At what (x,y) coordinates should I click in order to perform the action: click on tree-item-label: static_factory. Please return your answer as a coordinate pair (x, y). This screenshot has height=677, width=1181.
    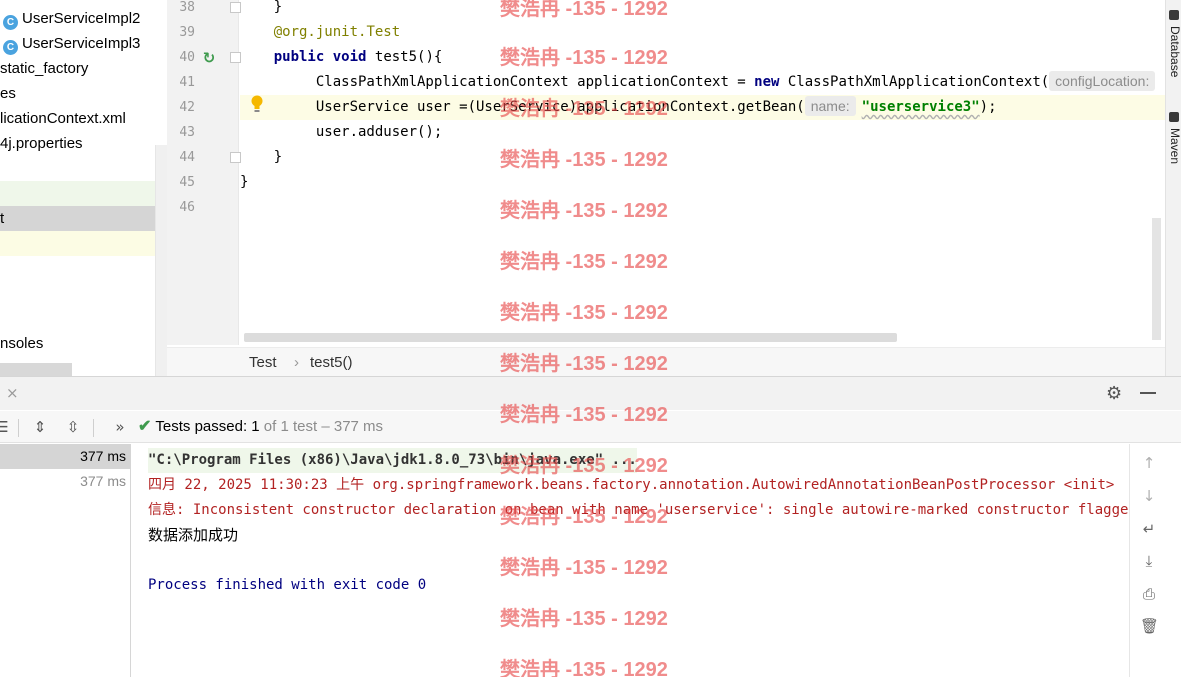
    Looking at the image, I should click on (44, 68).